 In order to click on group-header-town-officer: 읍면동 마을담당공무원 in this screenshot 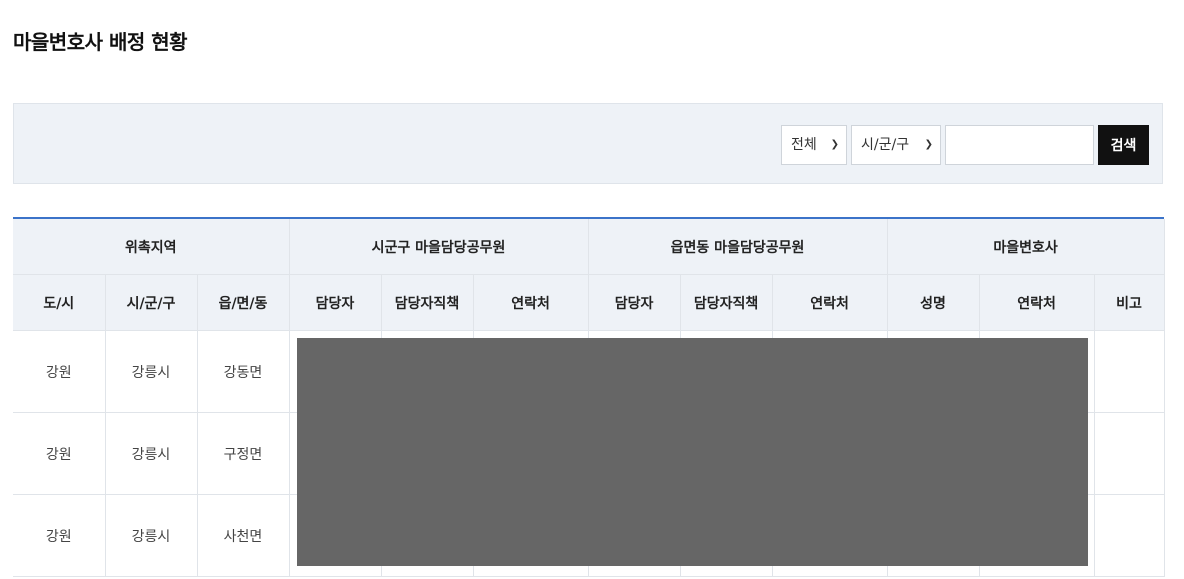, I will do `click(737, 247)`.